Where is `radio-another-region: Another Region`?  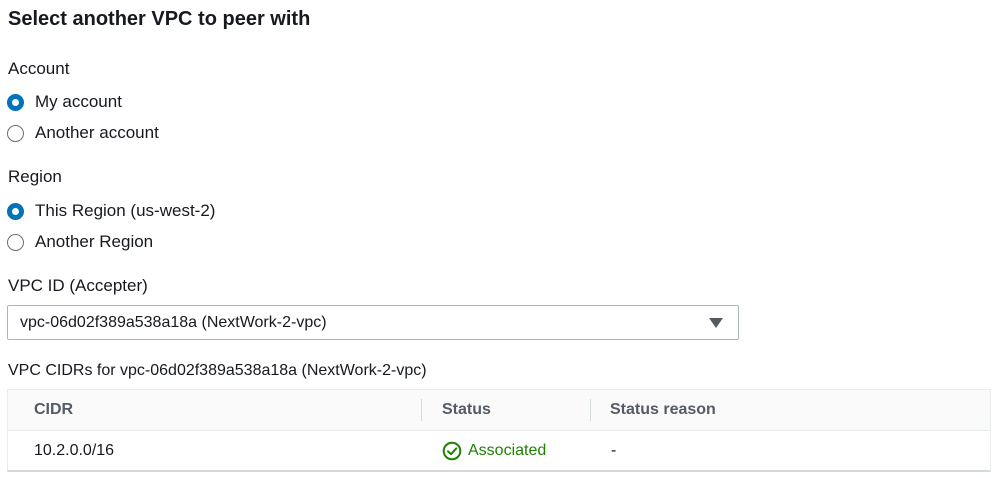
radio-another-region: Another Region is located at coordinates (80, 242).